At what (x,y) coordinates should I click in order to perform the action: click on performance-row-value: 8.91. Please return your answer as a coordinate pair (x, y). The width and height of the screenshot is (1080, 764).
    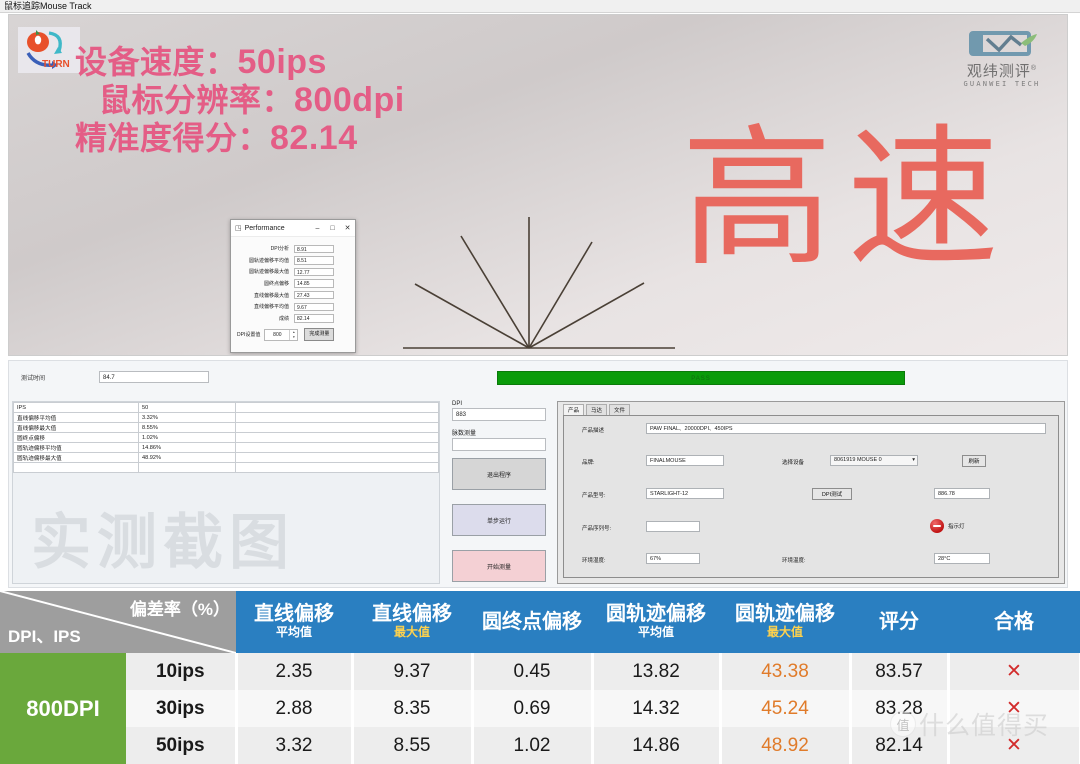
    Looking at the image, I should click on (314, 249).